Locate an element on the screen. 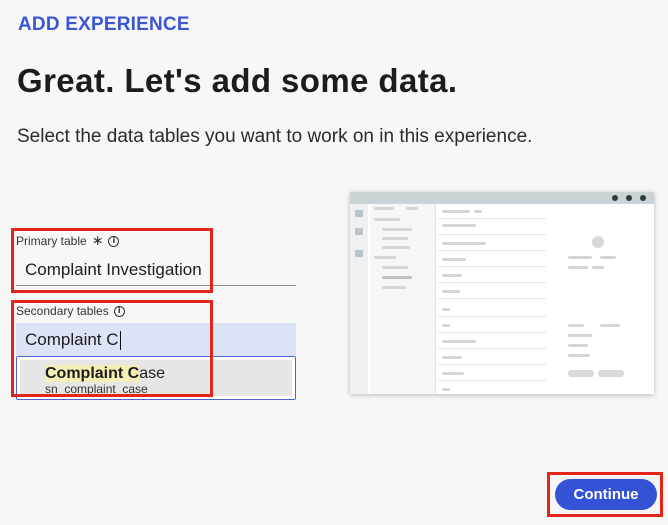 This screenshot has height=525, width=668. secondary-tables-input: Complaint C is located at coordinates (156, 339).